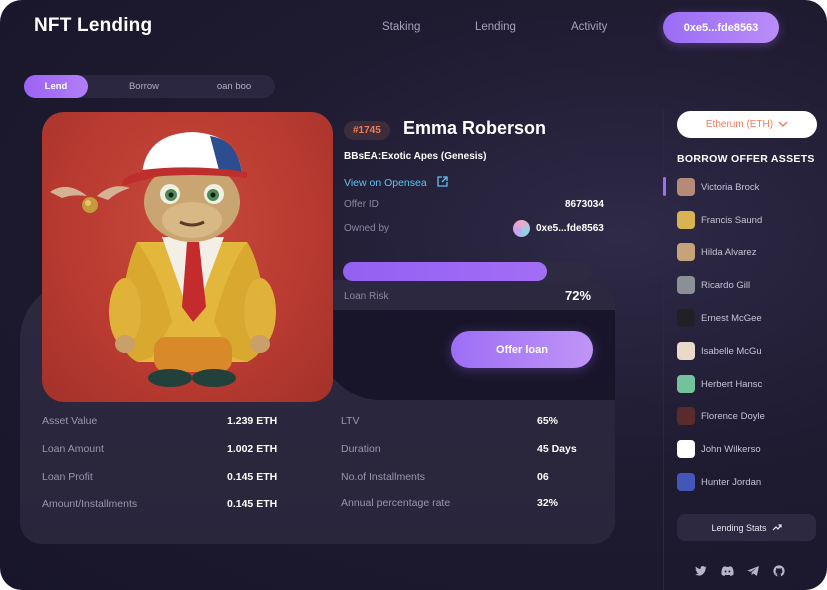  Describe the element at coordinates (721, 27) in the screenshot. I see `wallet-button: 0xe5...fde8563` at that location.